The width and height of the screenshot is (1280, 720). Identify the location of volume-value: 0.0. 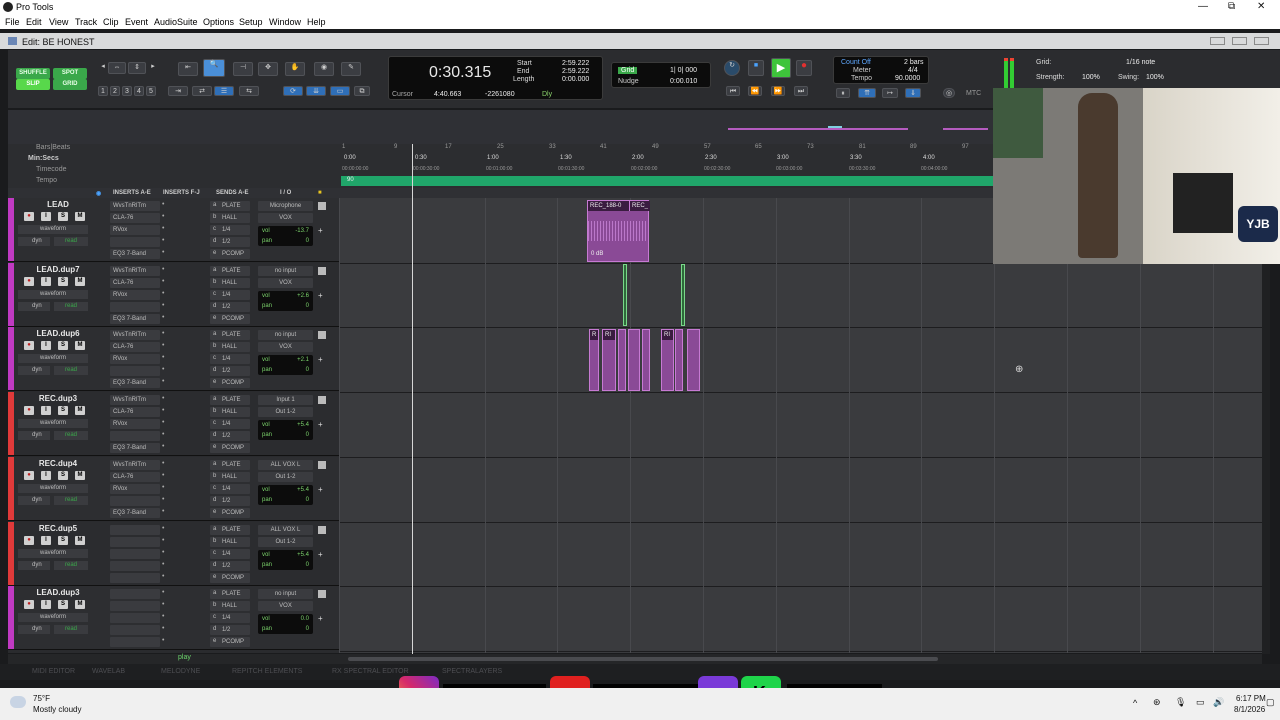
(305, 619).